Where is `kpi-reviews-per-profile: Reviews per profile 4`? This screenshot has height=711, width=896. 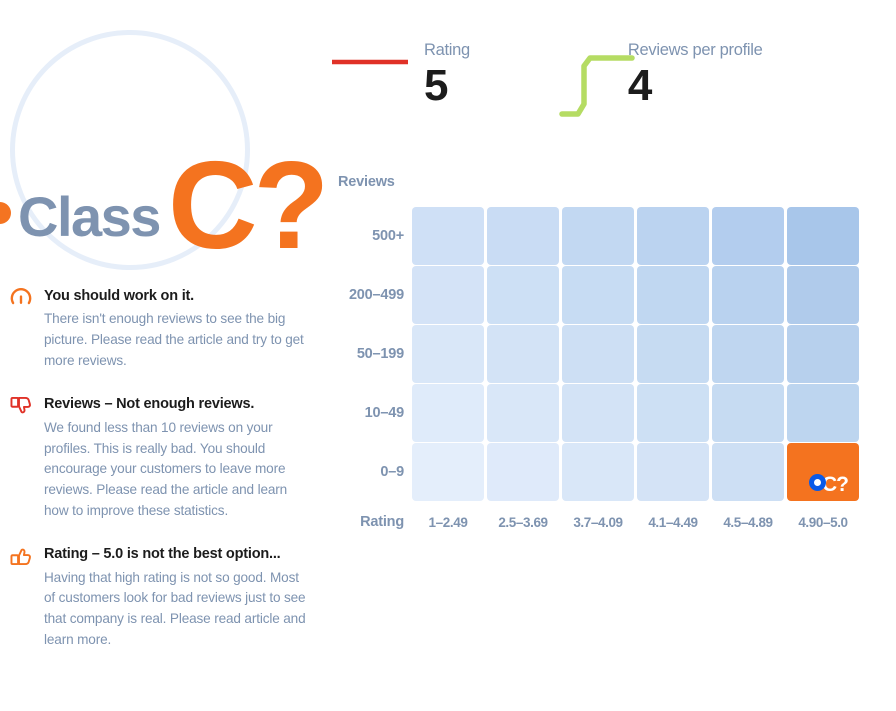 kpi-reviews-per-profile: Reviews per profile 4 is located at coordinates (660, 81).